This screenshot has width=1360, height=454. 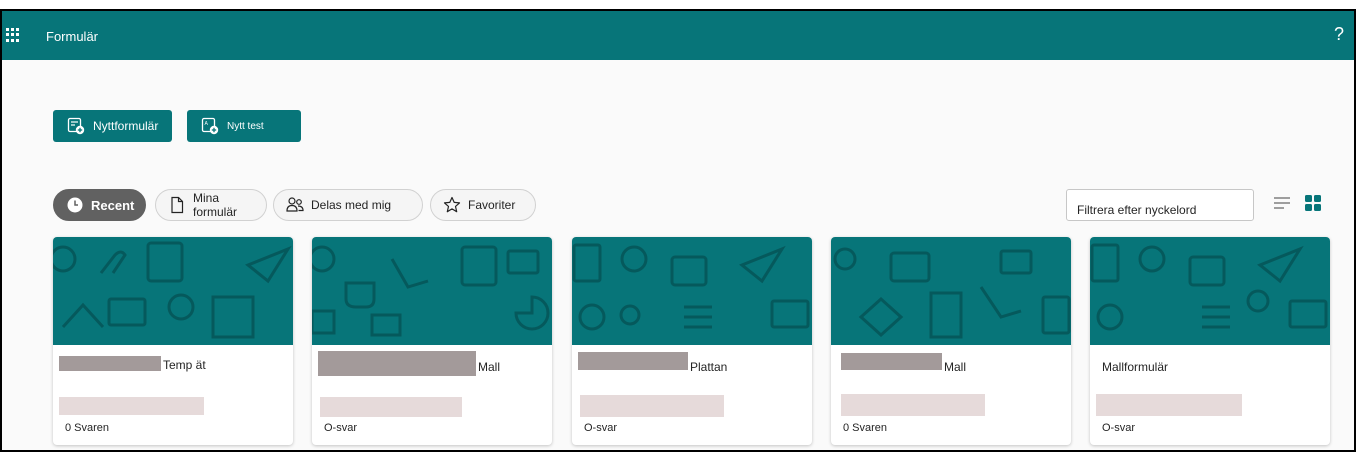 I want to click on document-icon, so click(x=177, y=205).